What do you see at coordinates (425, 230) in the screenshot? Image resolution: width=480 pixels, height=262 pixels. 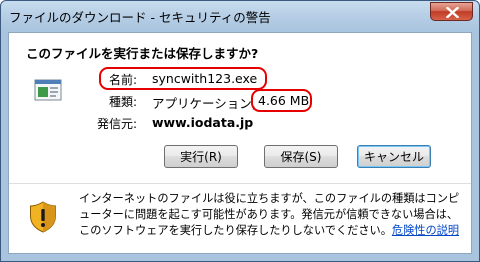 I see `danger-explanation-link: 危険性の説明` at bounding box center [425, 230].